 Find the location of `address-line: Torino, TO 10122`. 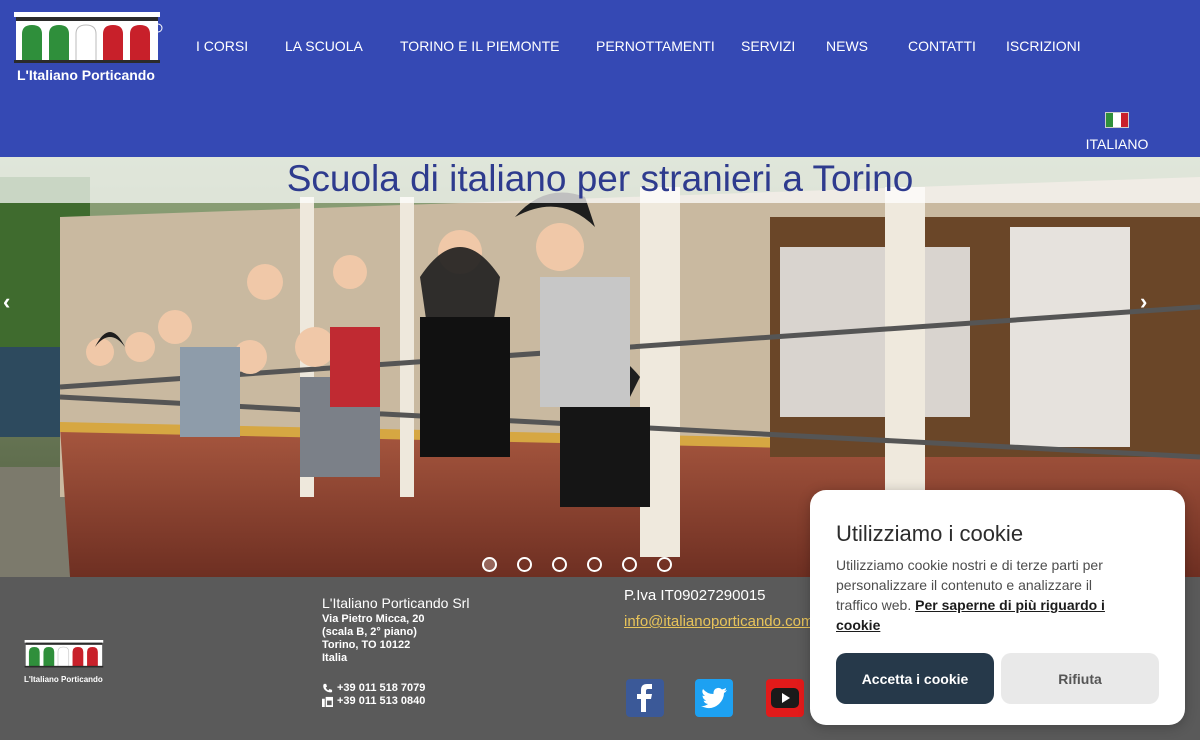

address-line: Torino, TO 10122 is located at coordinates (366, 645).